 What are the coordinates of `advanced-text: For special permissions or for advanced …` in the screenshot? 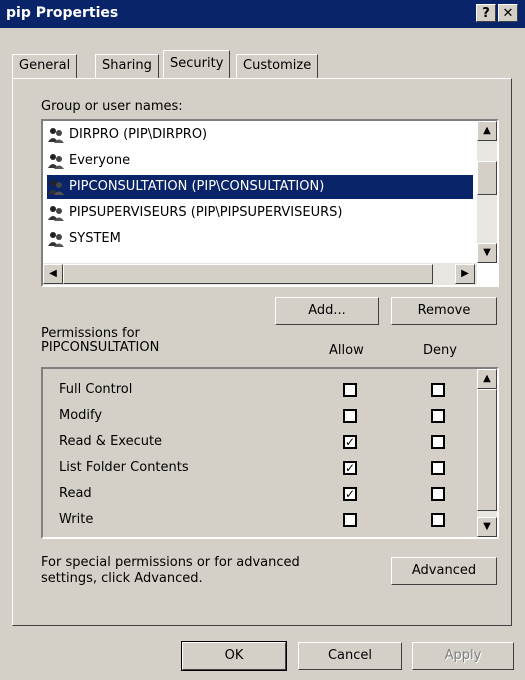 It's located at (170, 570).